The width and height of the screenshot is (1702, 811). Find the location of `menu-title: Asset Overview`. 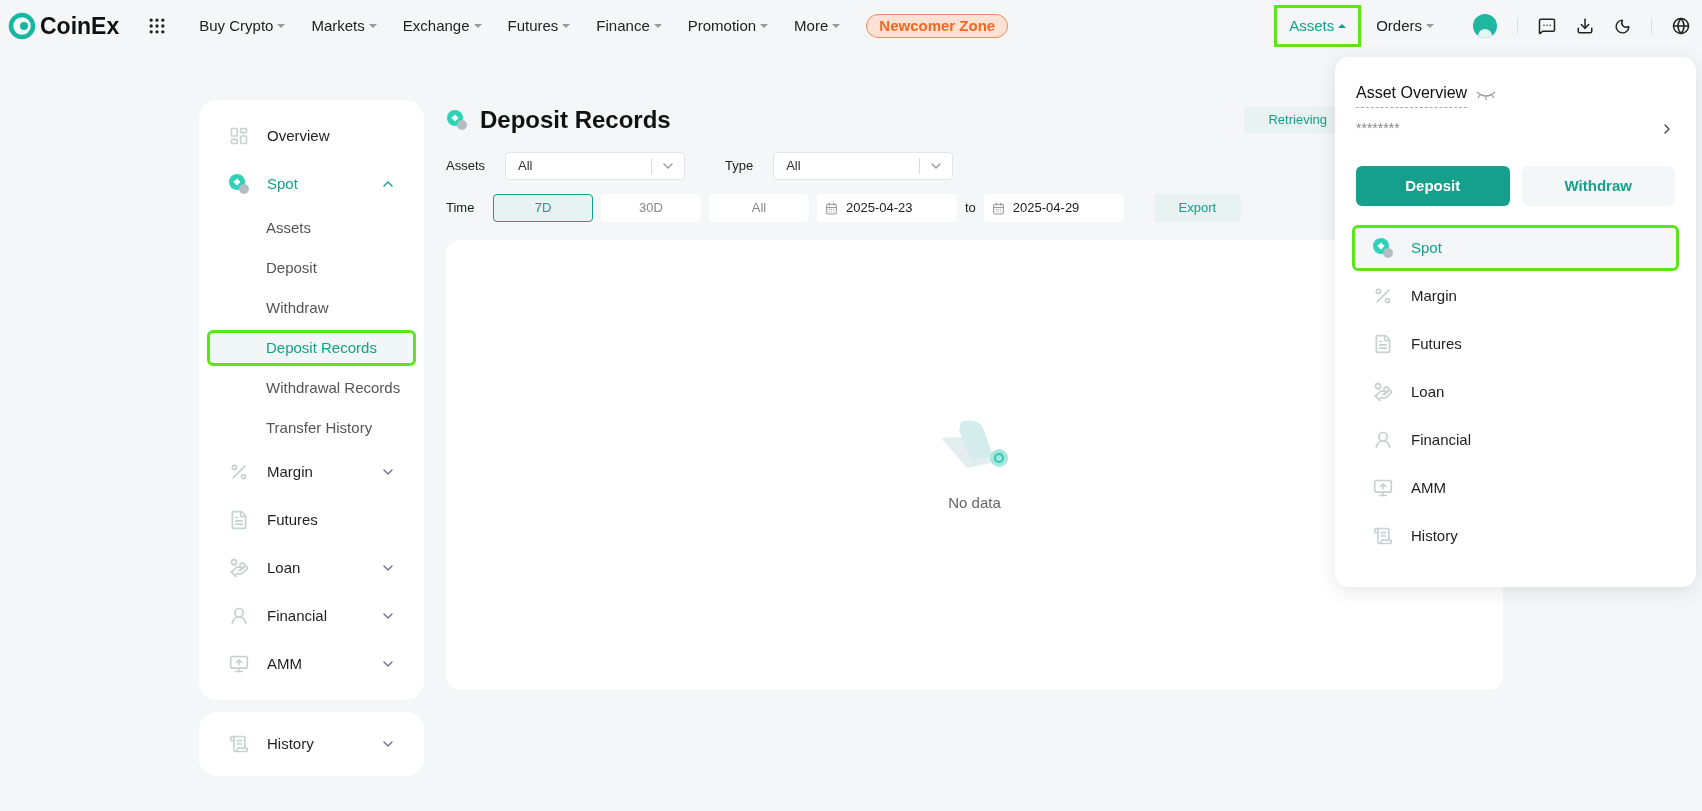

menu-title: Asset Overview is located at coordinates (1412, 94).